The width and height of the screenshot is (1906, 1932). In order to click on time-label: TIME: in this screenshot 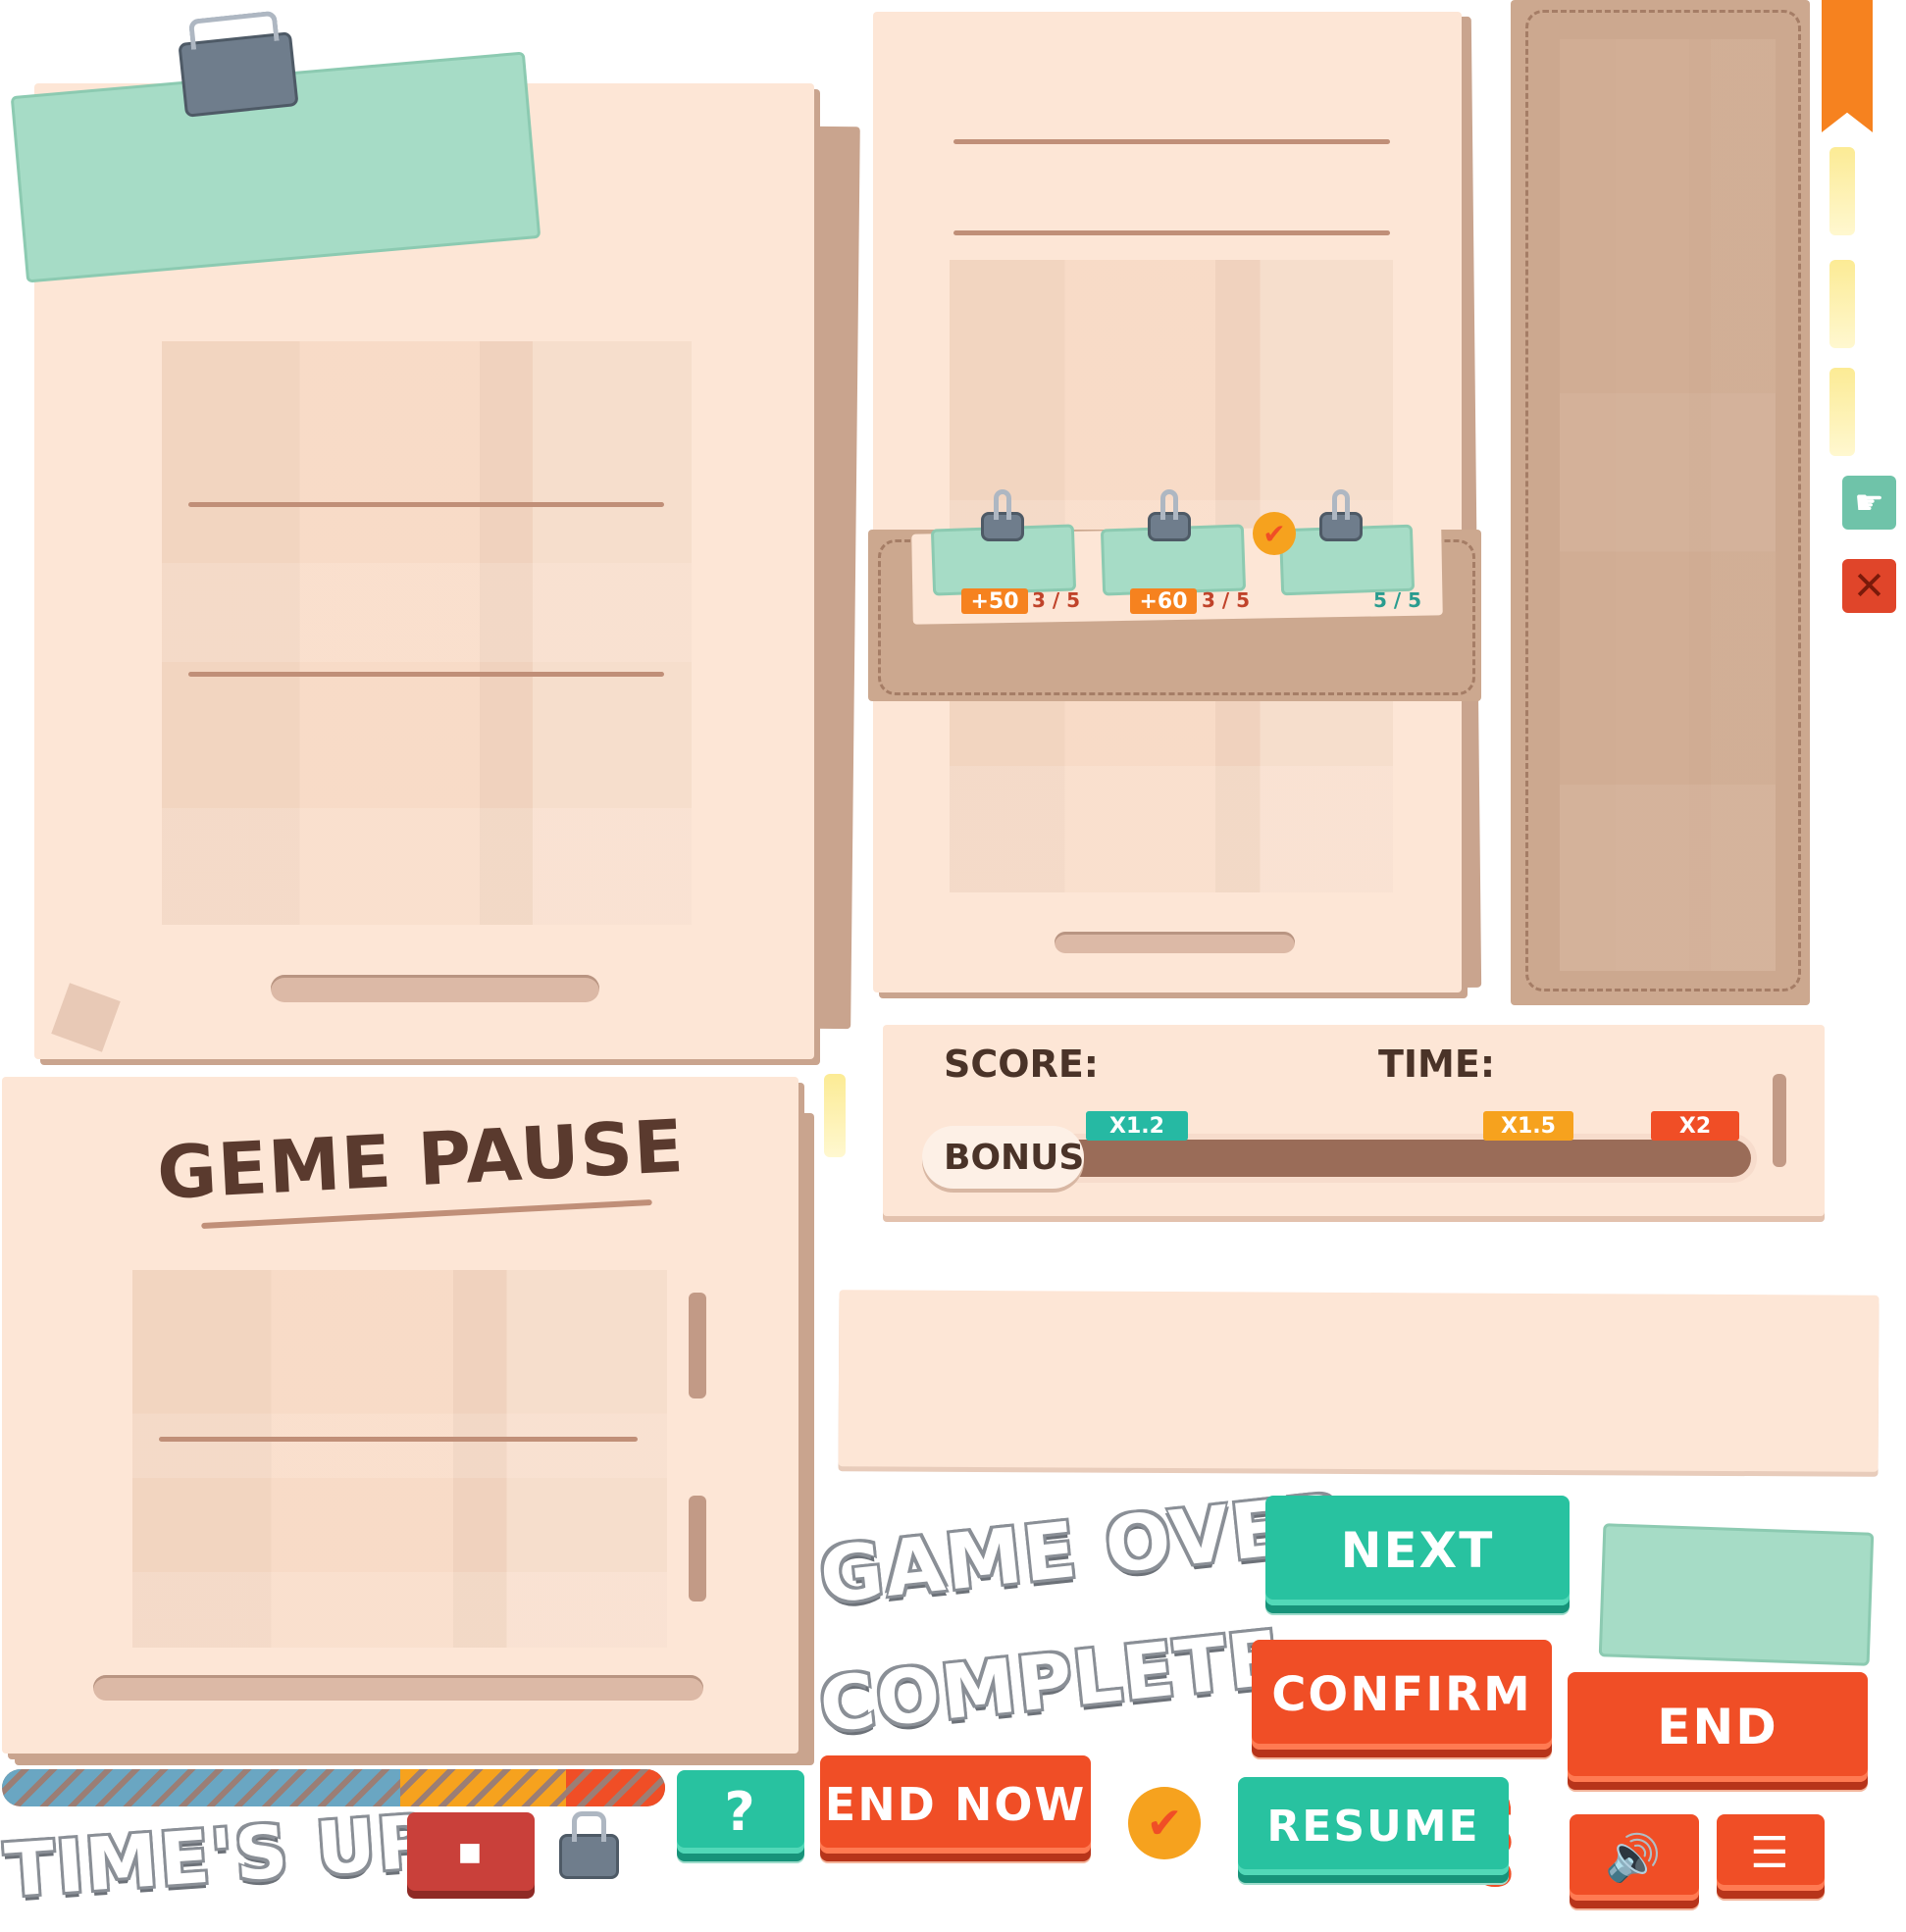, I will do `click(1437, 1064)`.